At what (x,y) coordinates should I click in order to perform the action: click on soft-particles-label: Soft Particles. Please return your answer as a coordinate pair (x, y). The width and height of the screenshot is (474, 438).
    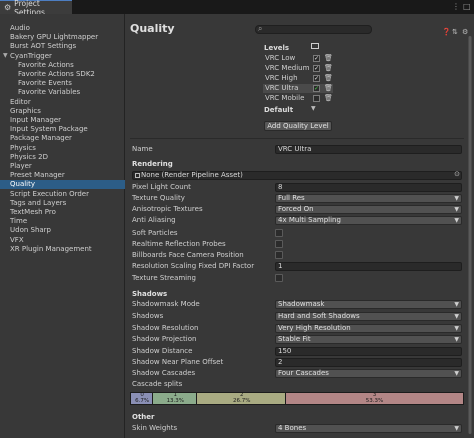
    Looking at the image, I should click on (155, 233).